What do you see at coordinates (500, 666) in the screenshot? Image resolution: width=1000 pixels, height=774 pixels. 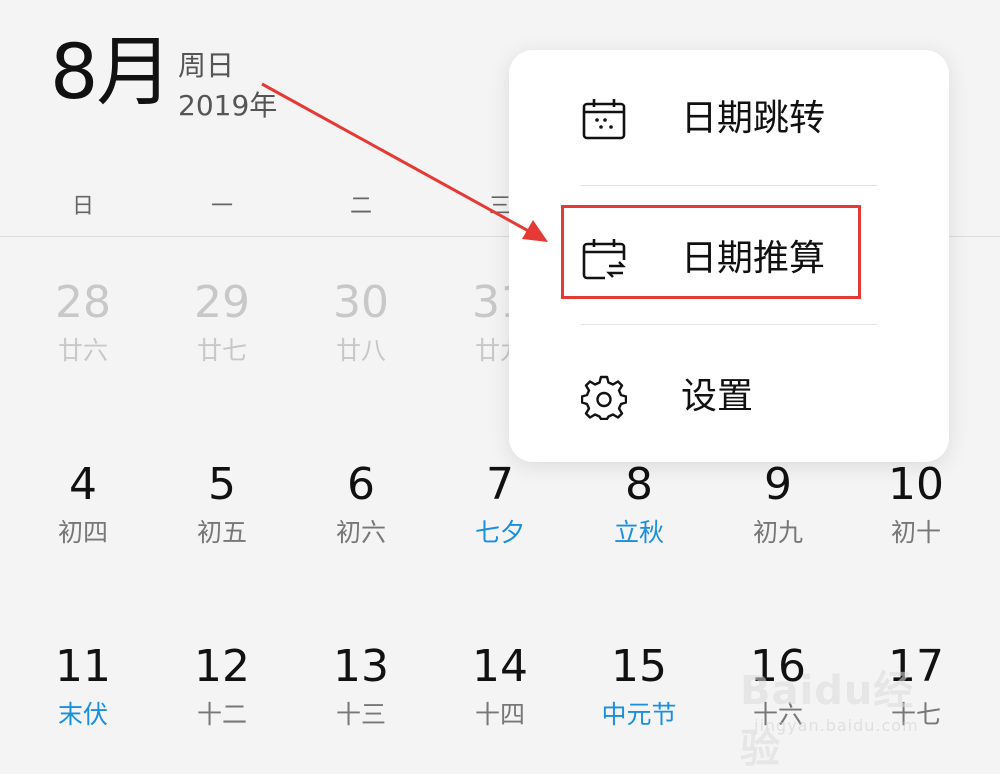 I see `day-number: 14` at bounding box center [500, 666].